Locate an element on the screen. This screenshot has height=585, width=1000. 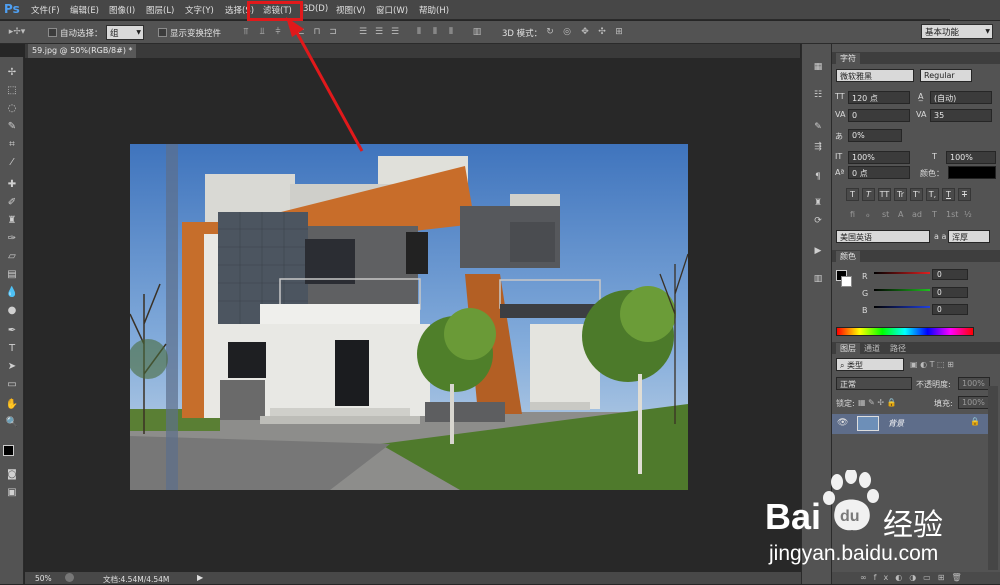
auto-select-checkbox is located at coordinates (52, 32).